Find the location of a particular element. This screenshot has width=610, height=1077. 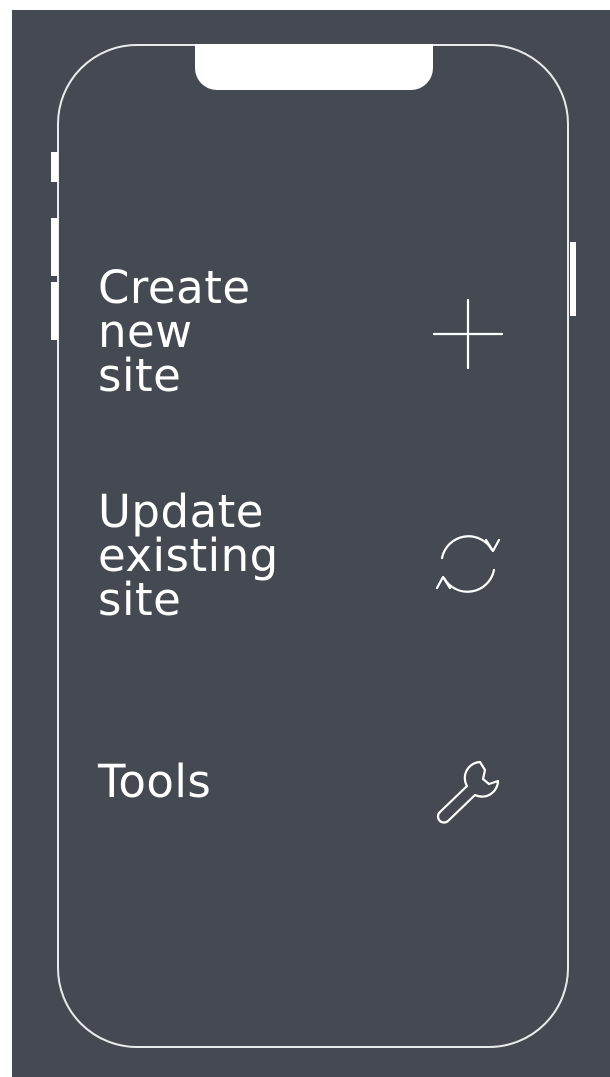

wrench-icon is located at coordinates (468, 794).